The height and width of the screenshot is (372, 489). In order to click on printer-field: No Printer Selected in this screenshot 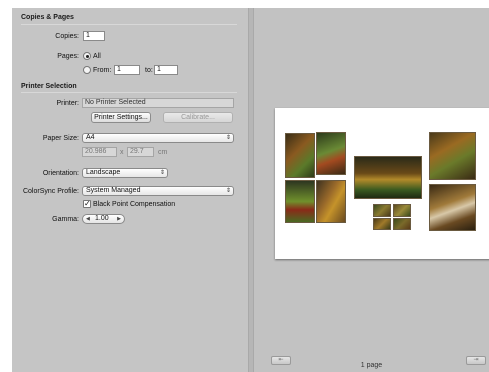, I will do `click(158, 103)`.